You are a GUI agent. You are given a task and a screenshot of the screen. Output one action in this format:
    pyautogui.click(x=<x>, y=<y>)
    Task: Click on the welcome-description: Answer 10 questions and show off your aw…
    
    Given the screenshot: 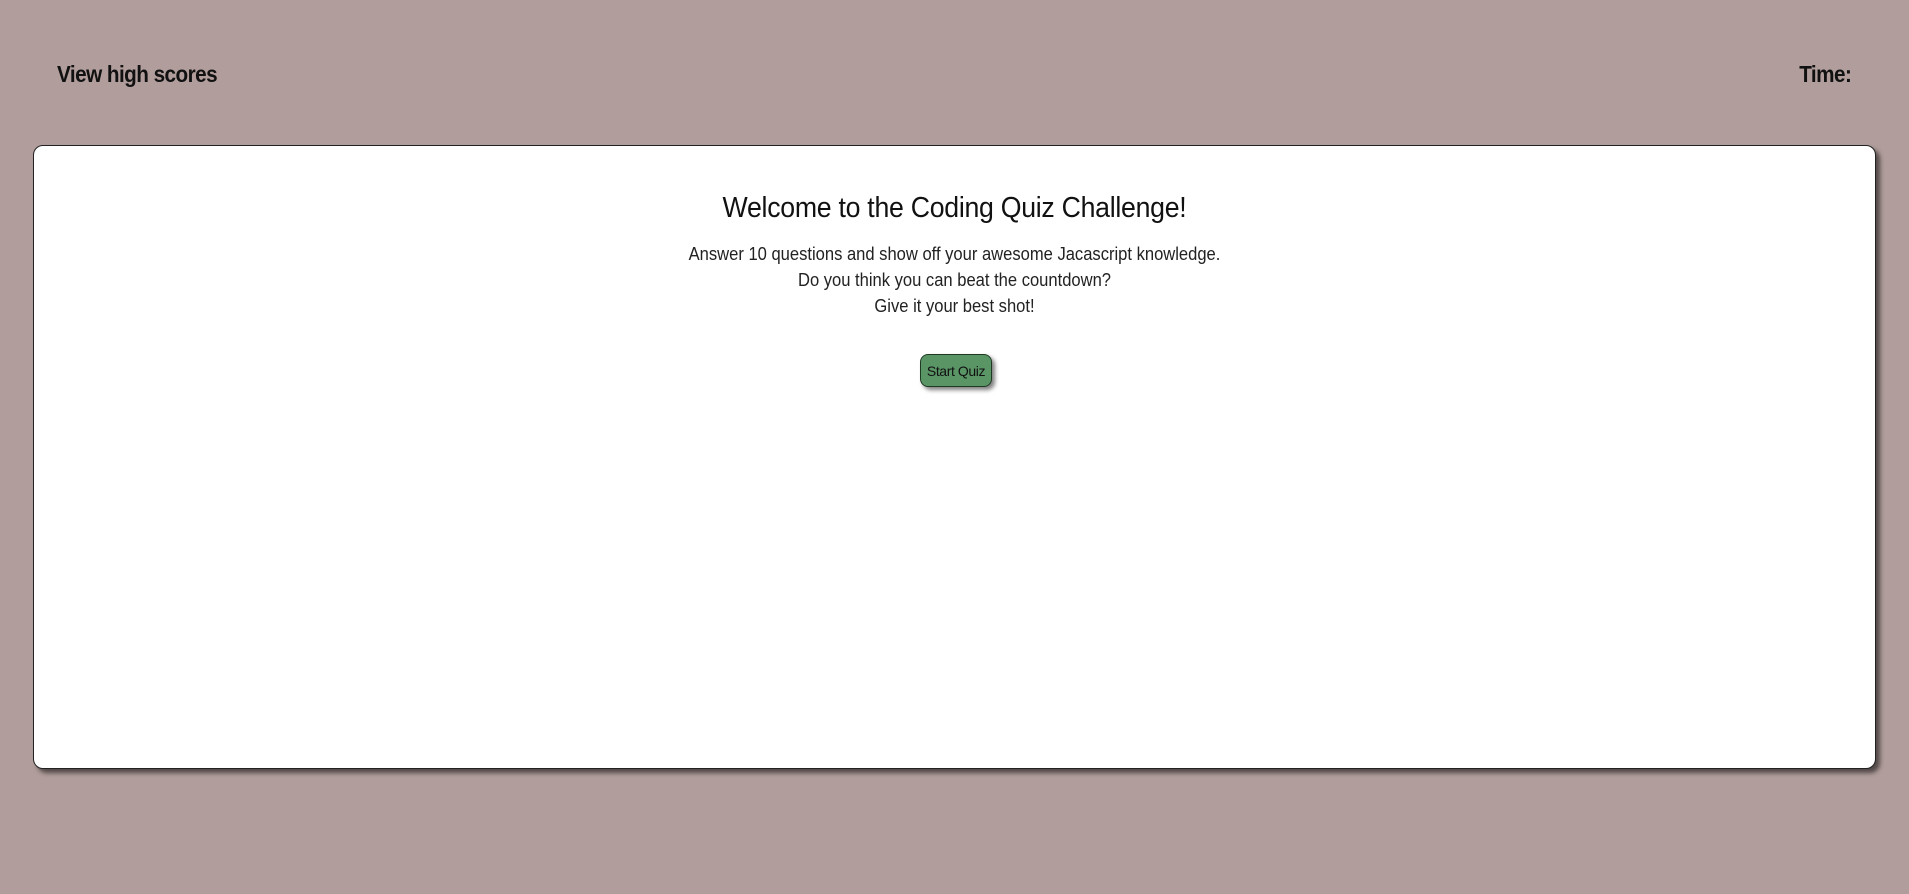 What is the action you would take?
    pyautogui.click(x=954, y=280)
    